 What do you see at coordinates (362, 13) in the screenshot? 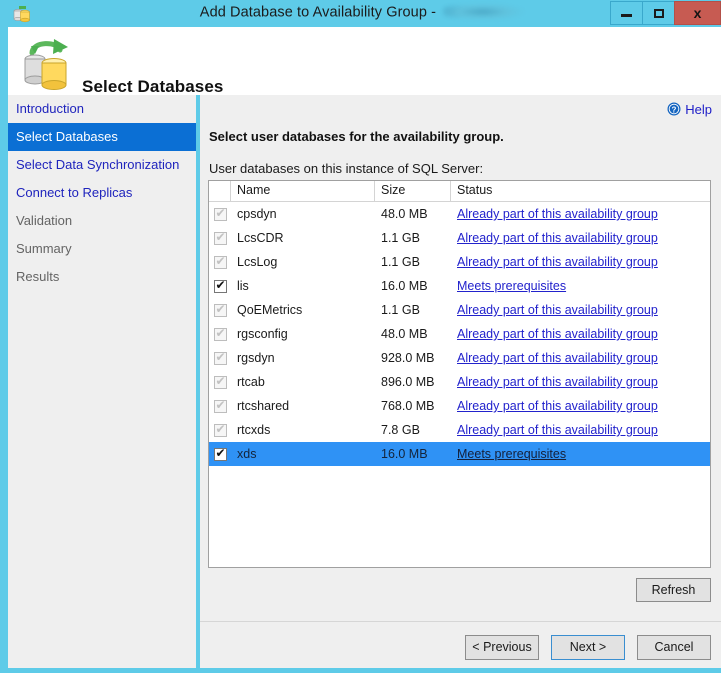
I see `title-bar: Add Database to Availability Group - x` at bounding box center [362, 13].